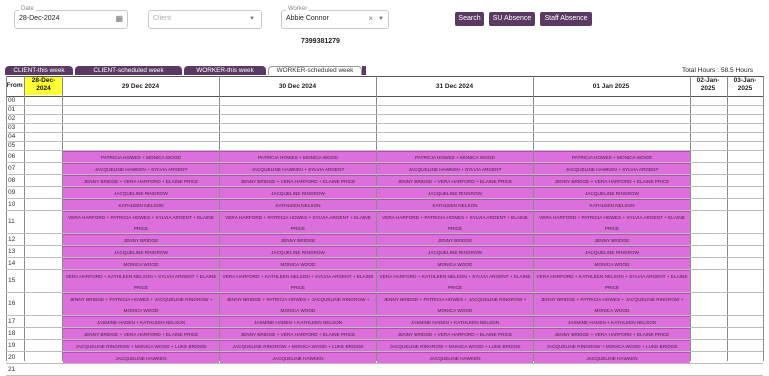 Image resolution: width=769 pixels, height=376 pixels. What do you see at coordinates (320, 41) in the screenshot?
I see `worker-phone: 7399381279` at bounding box center [320, 41].